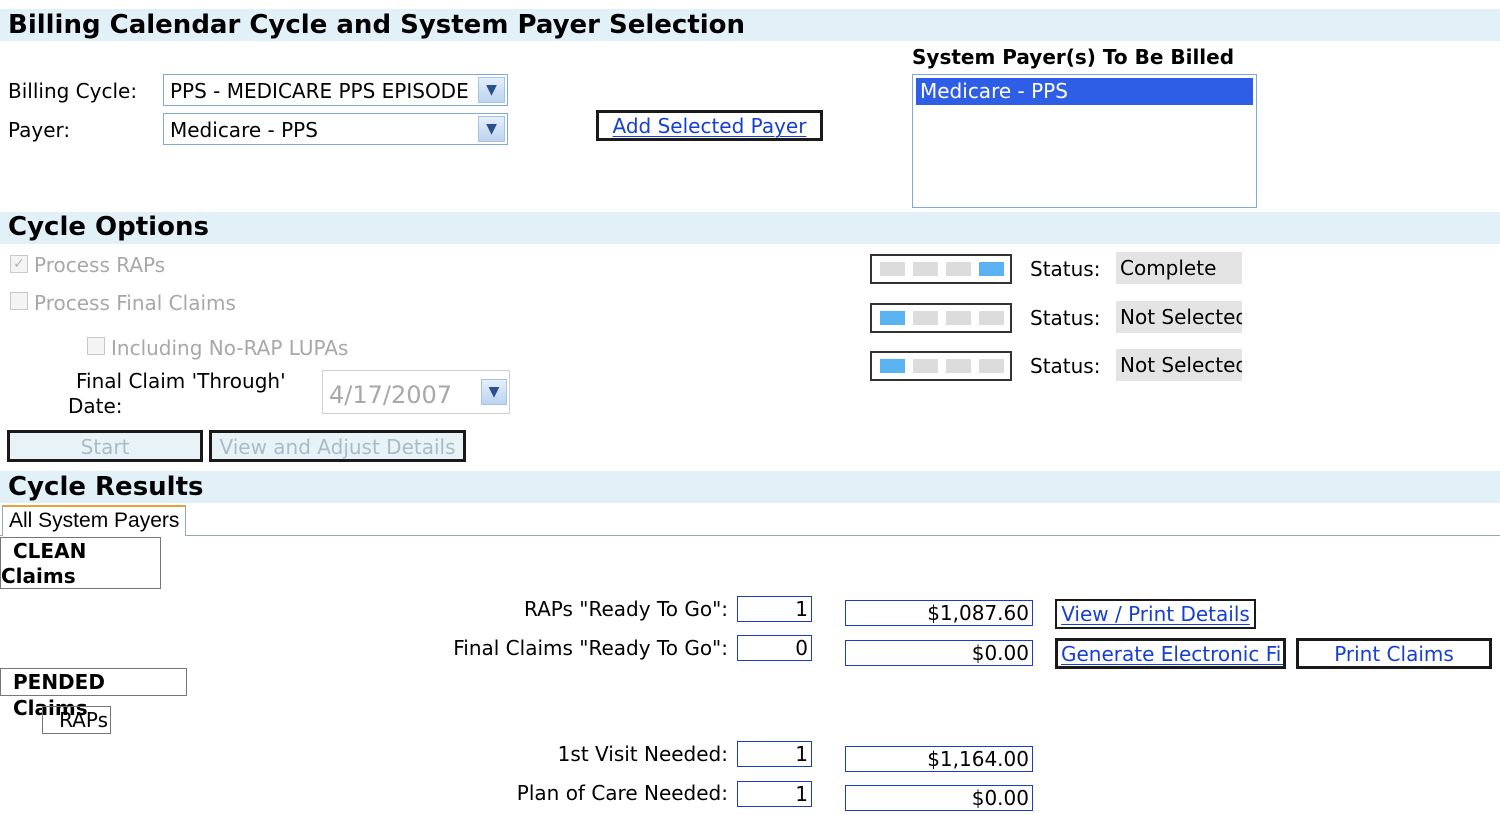 This screenshot has width=1500, height=815. Describe the element at coordinates (391, 395) in the screenshot. I see `through-date-value: 4/17/2007` at that location.